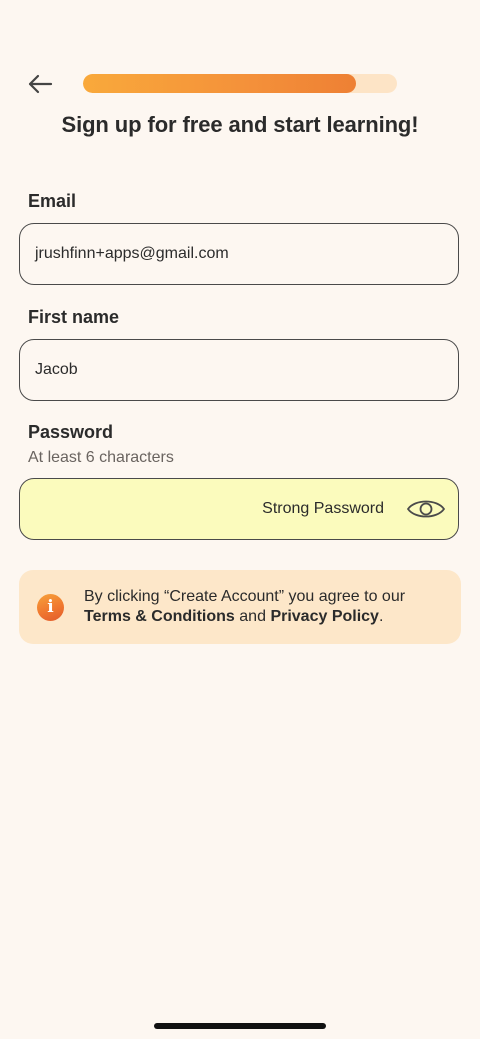  What do you see at coordinates (220, 83) in the screenshot?
I see `signup-progress-fill` at bounding box center [220, 83].